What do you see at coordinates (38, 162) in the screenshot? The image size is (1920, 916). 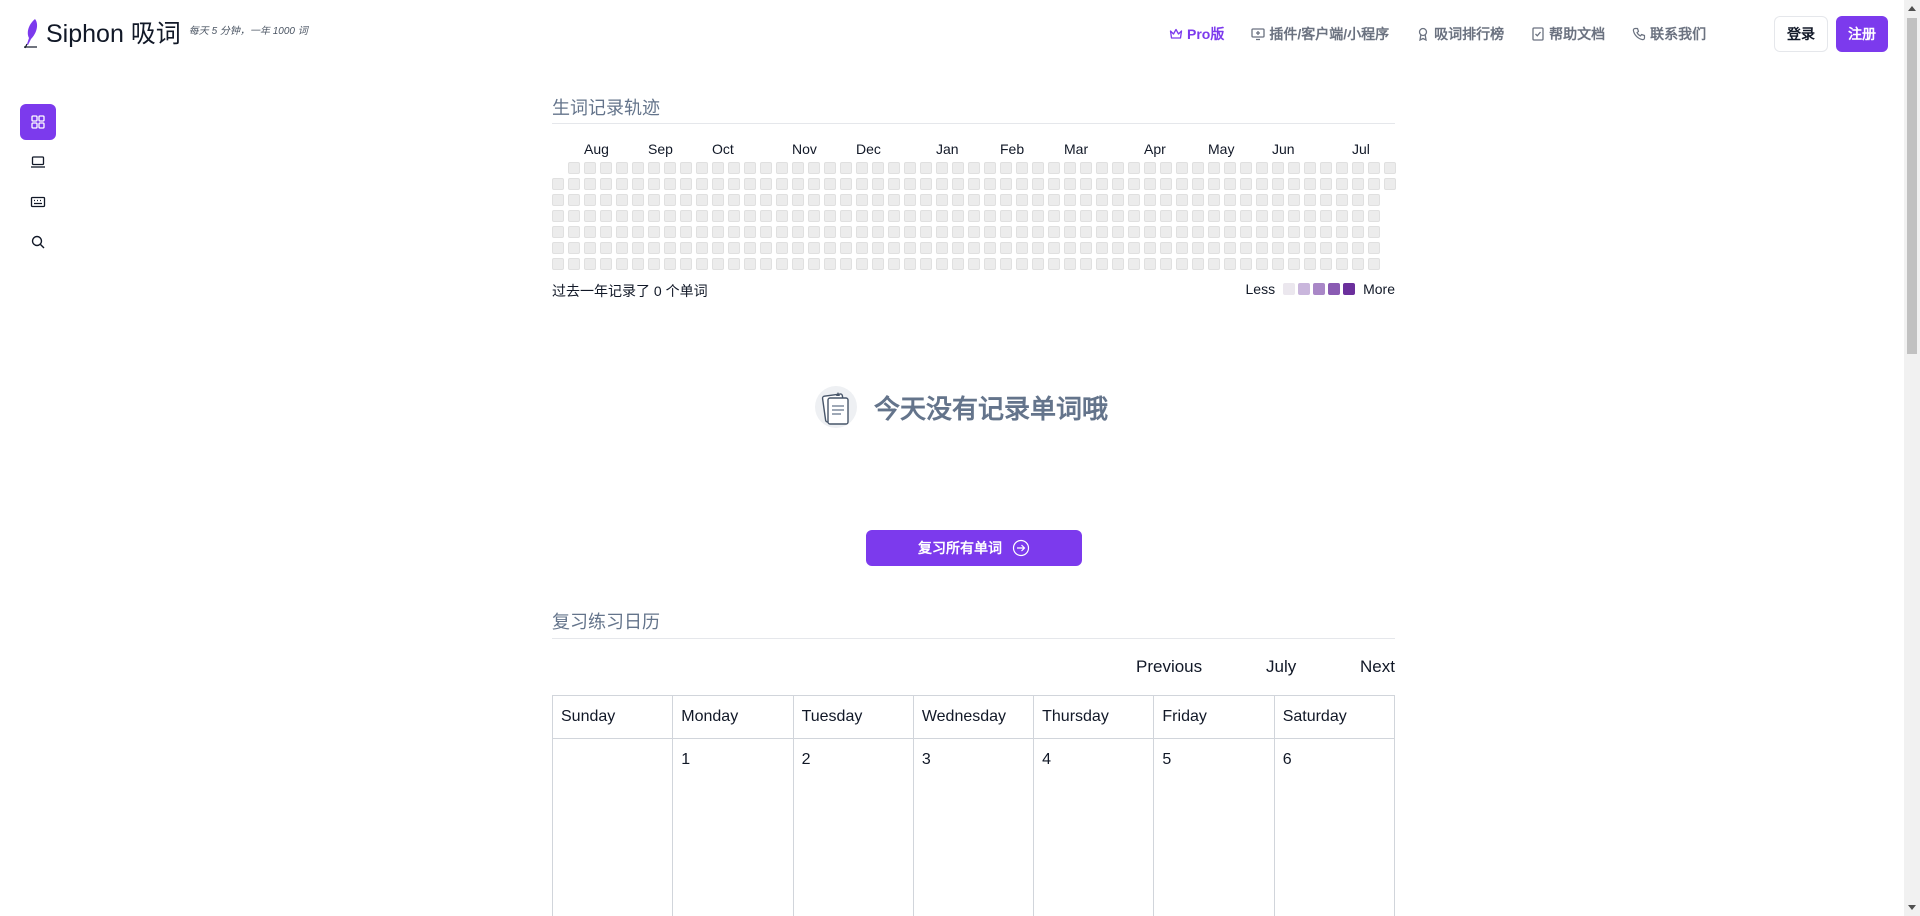 I see `sidebar-item-laptop` at bounding box center [38, 162].